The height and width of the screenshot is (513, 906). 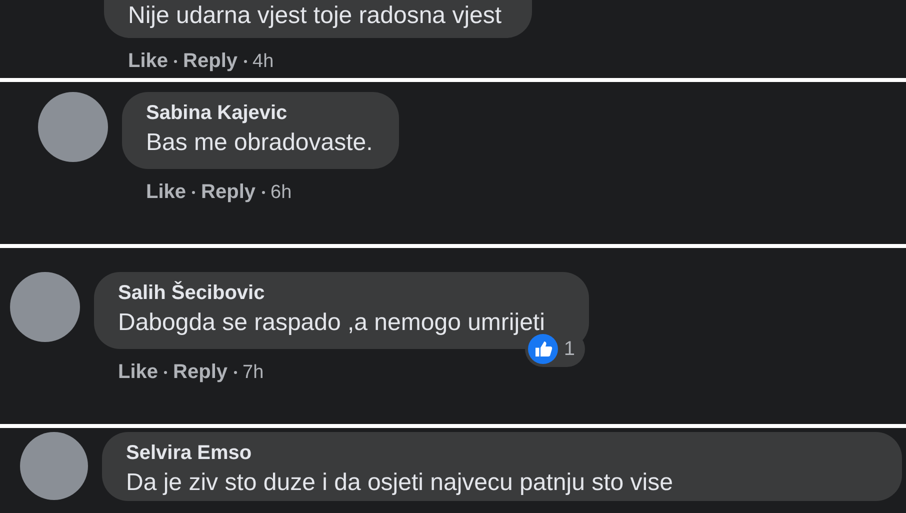 What do you see at coordinates (543, 349) in the screenshot?
I see `thumbs-up-icon` at bounding box center [543, 349].